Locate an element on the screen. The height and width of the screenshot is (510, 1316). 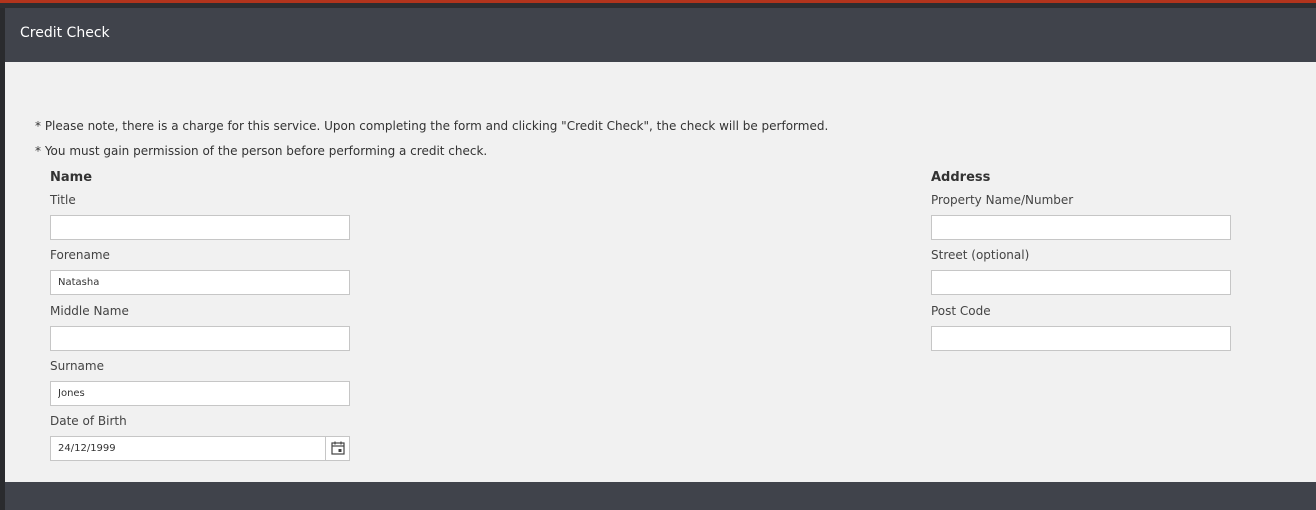
name-section-heading: Name is located at coordinates (71, 177).